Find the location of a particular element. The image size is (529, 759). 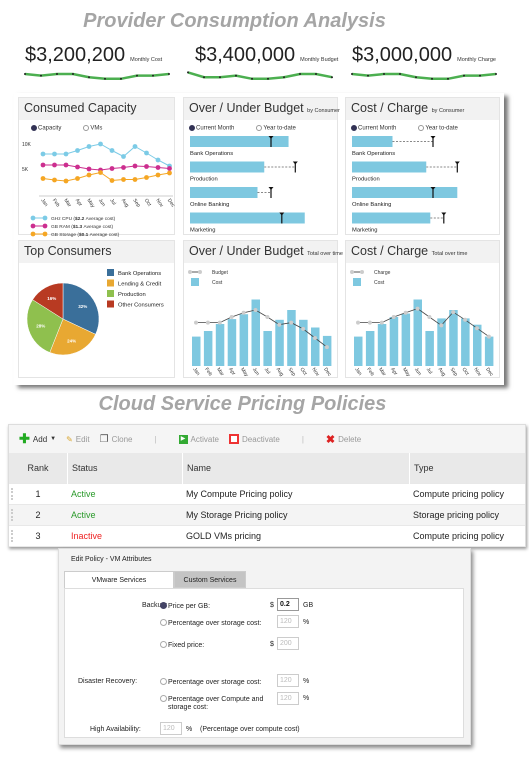

x-tick-label: Jun is located at coordinates (102, 203).